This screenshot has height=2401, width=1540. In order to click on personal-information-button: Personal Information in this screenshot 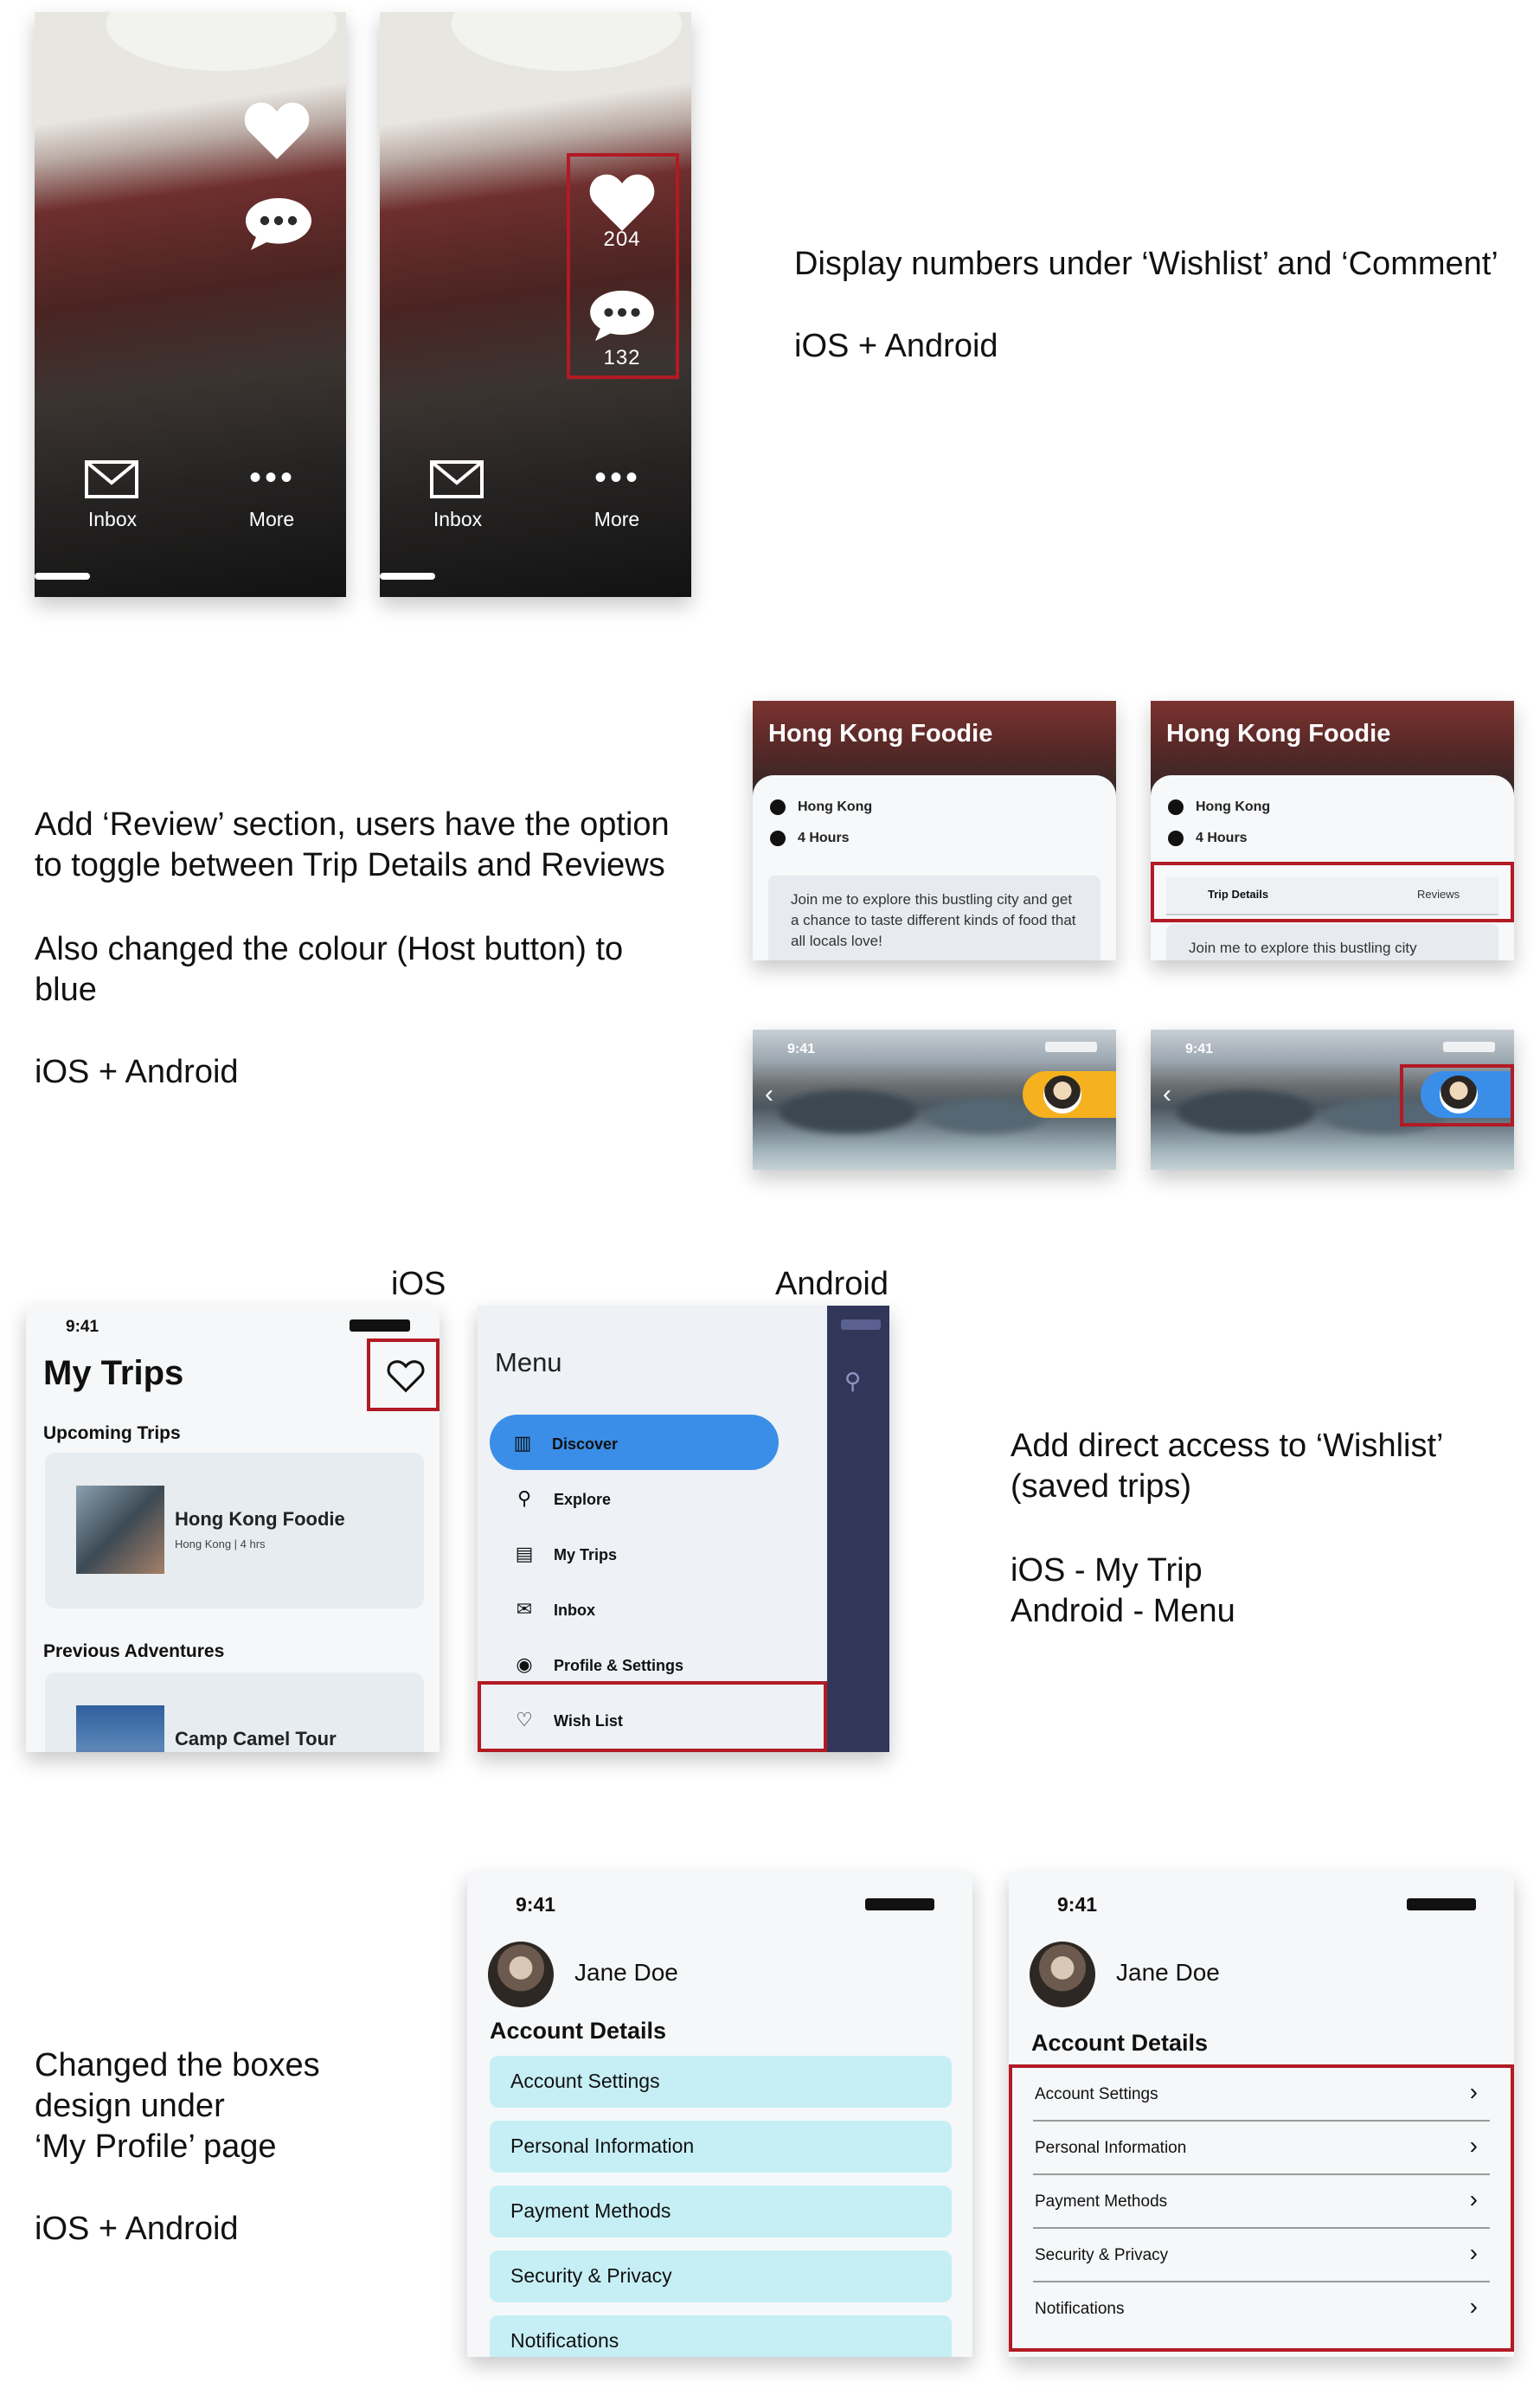, I will do `click(721, 2147)`.